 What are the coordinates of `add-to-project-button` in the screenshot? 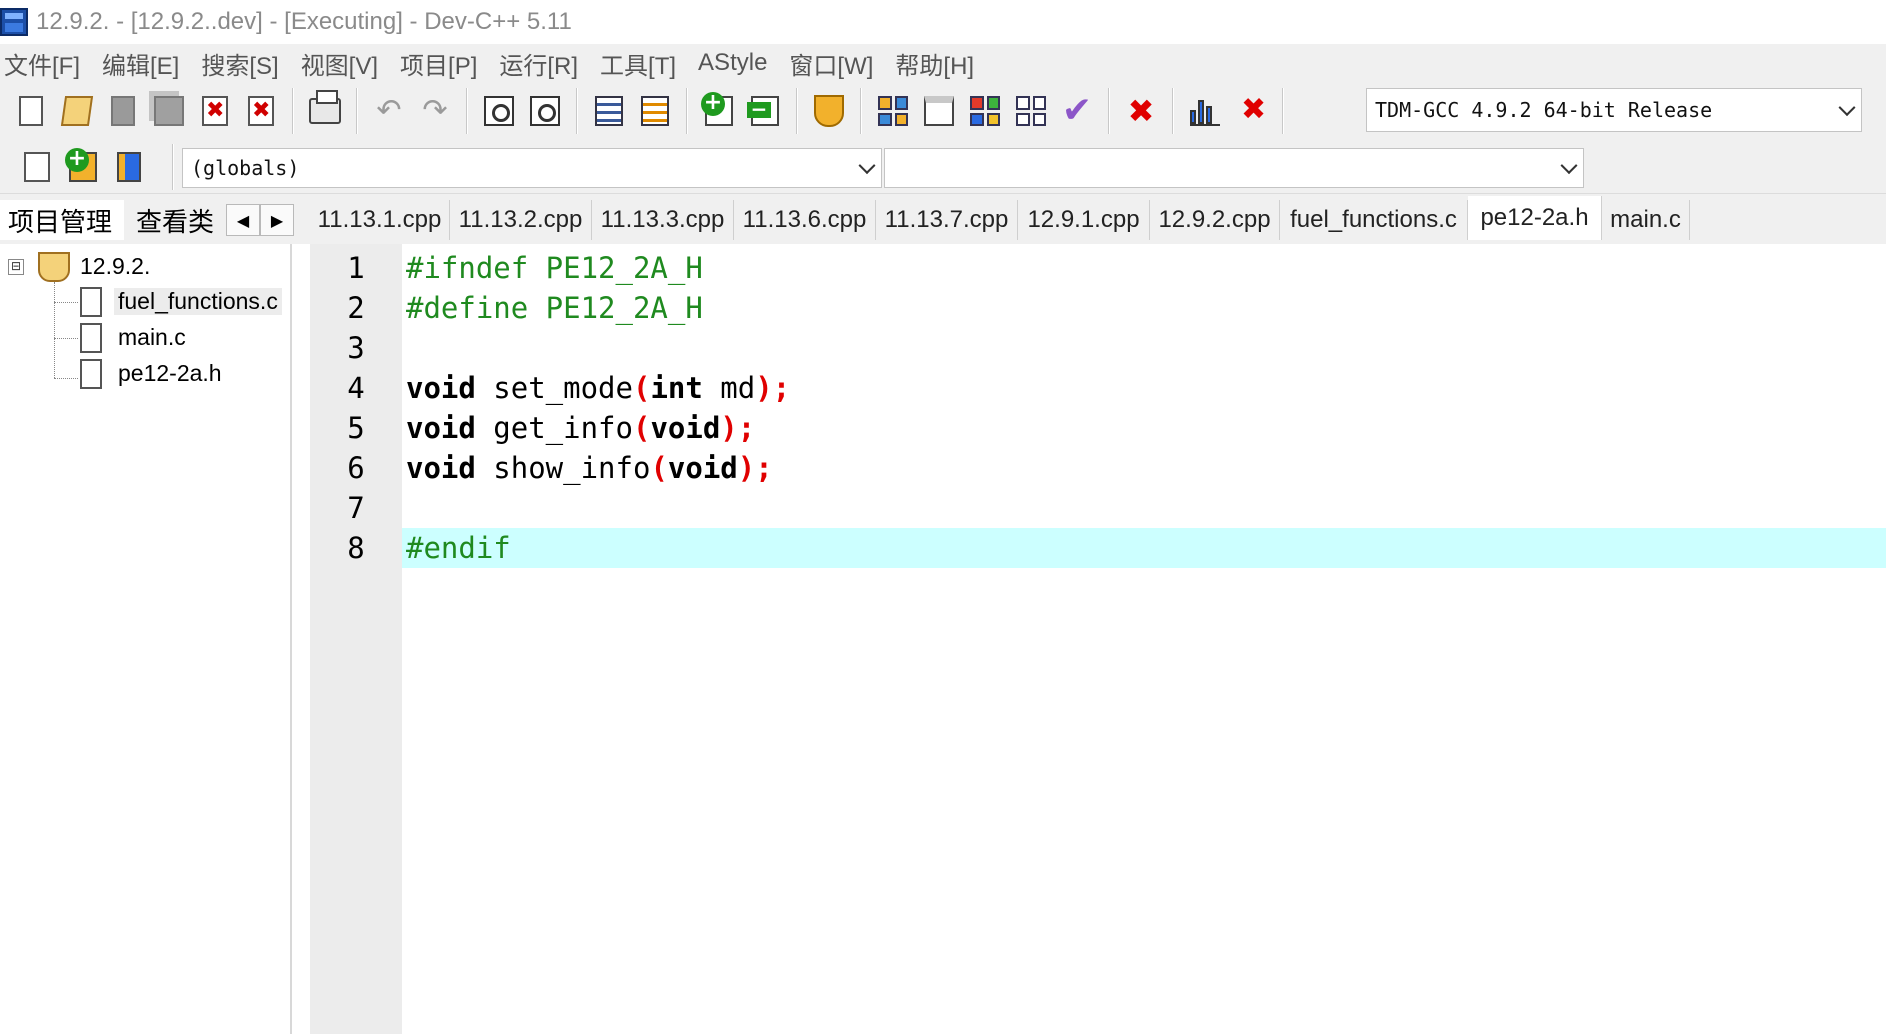 It's located at (719, 111).